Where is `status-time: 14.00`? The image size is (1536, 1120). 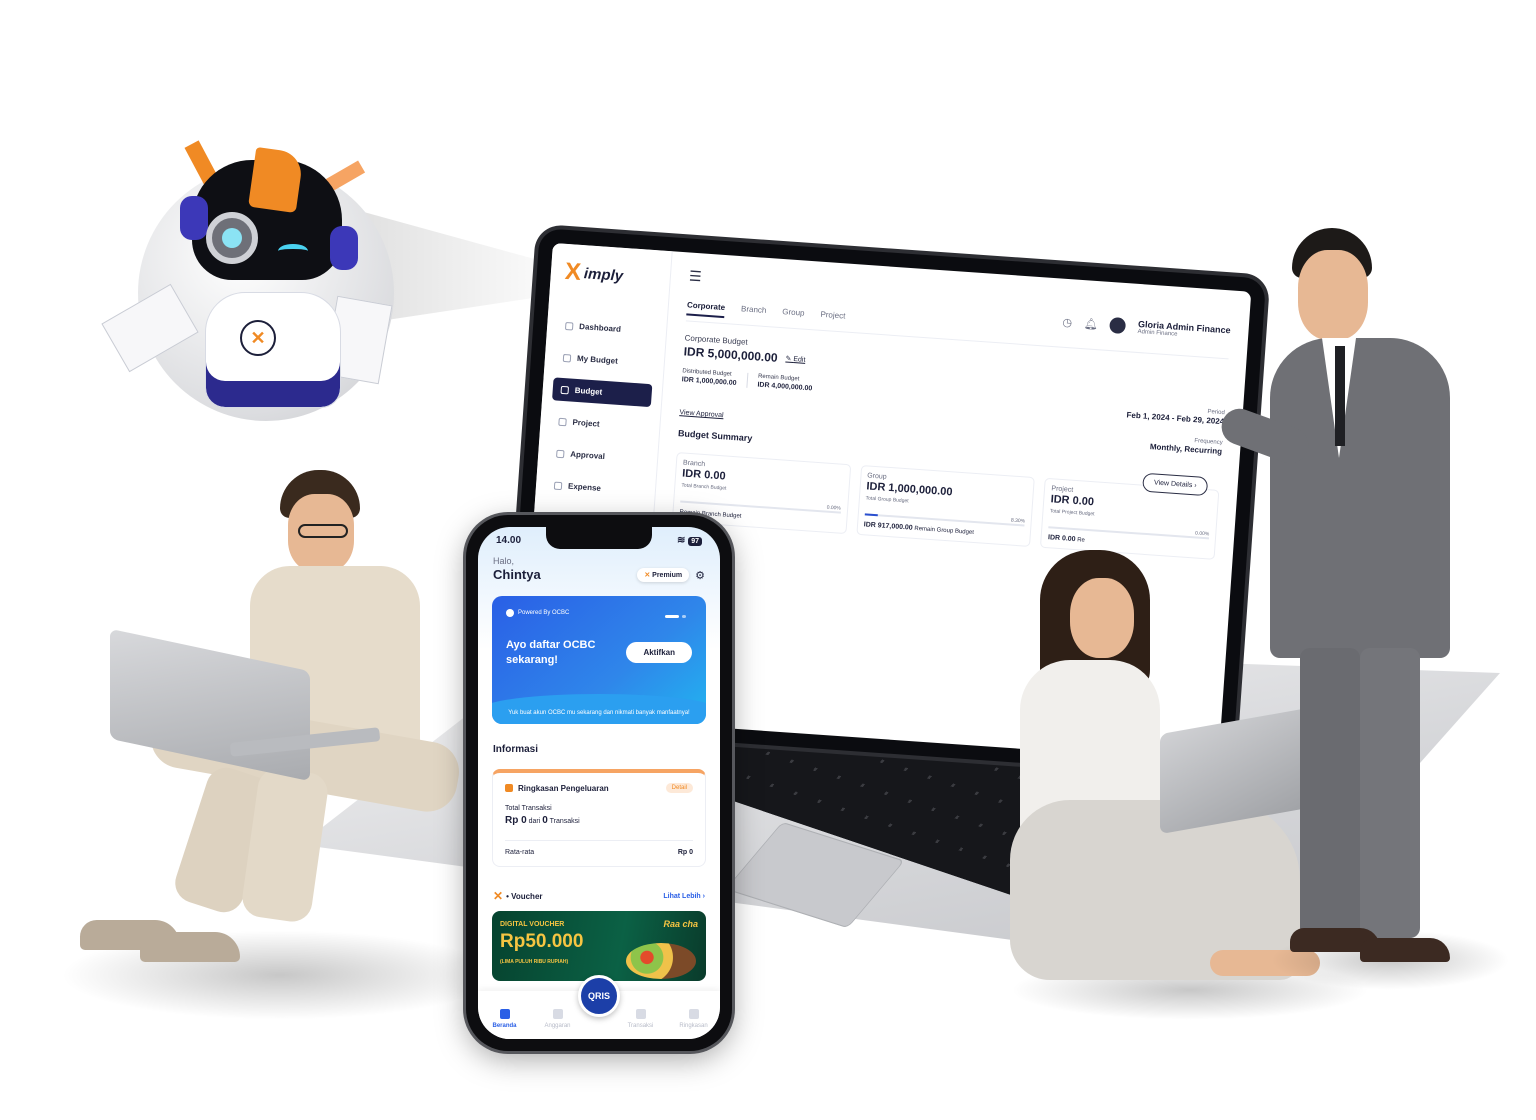 status-time: 14.00 is located at coordinates (509, 540).